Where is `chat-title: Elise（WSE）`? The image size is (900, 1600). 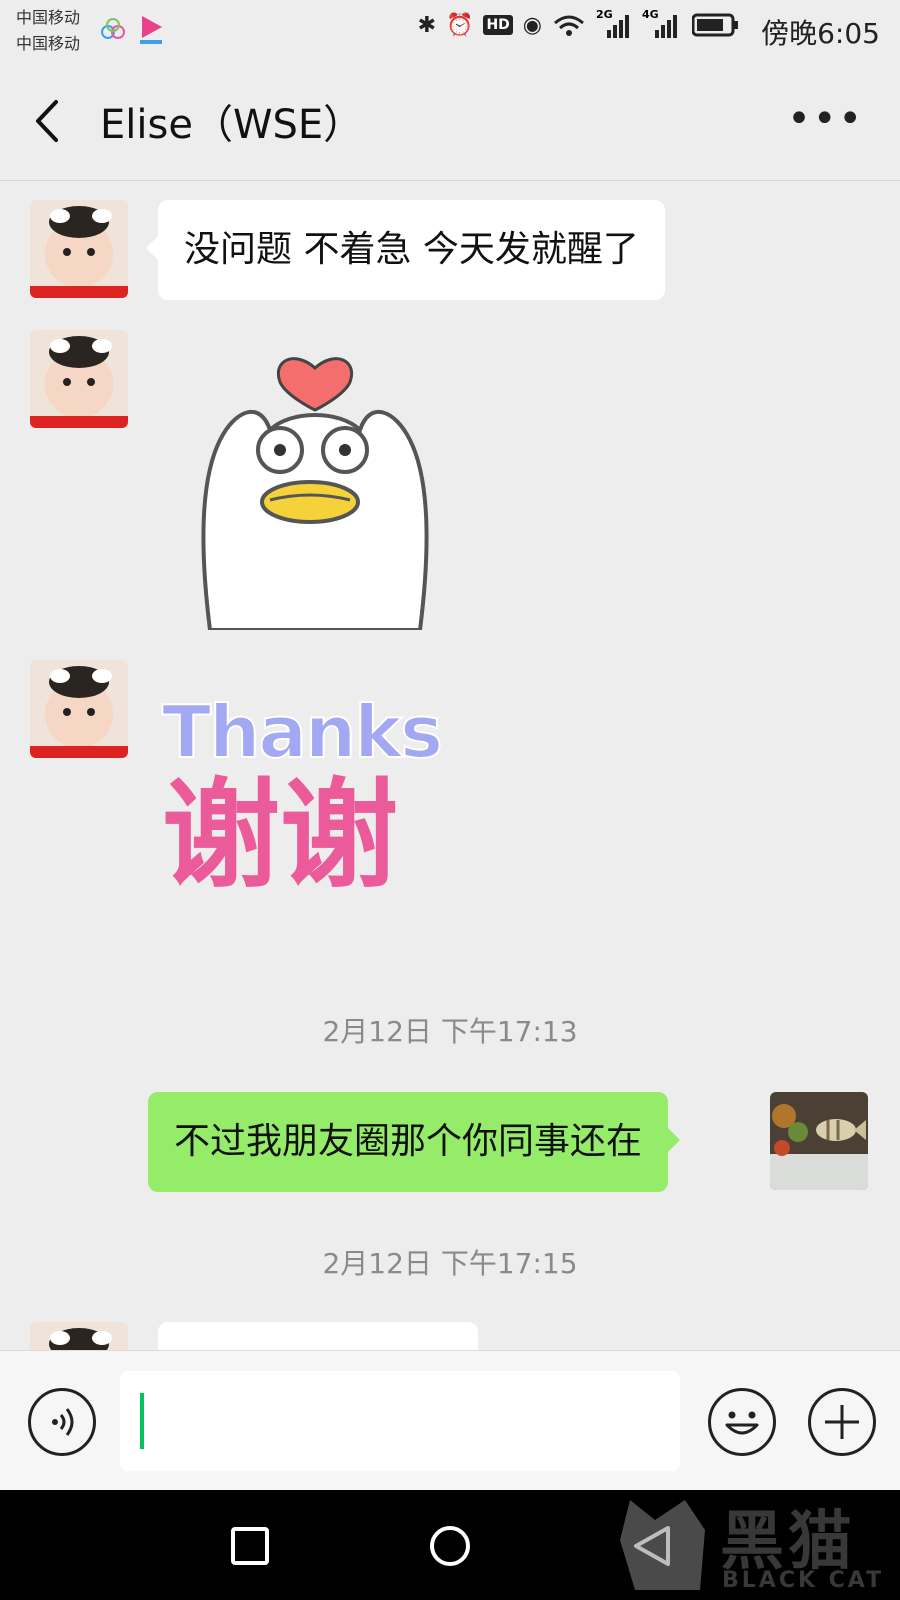
chat-title: Elise（WSE） is located at coordinates (232, 125).